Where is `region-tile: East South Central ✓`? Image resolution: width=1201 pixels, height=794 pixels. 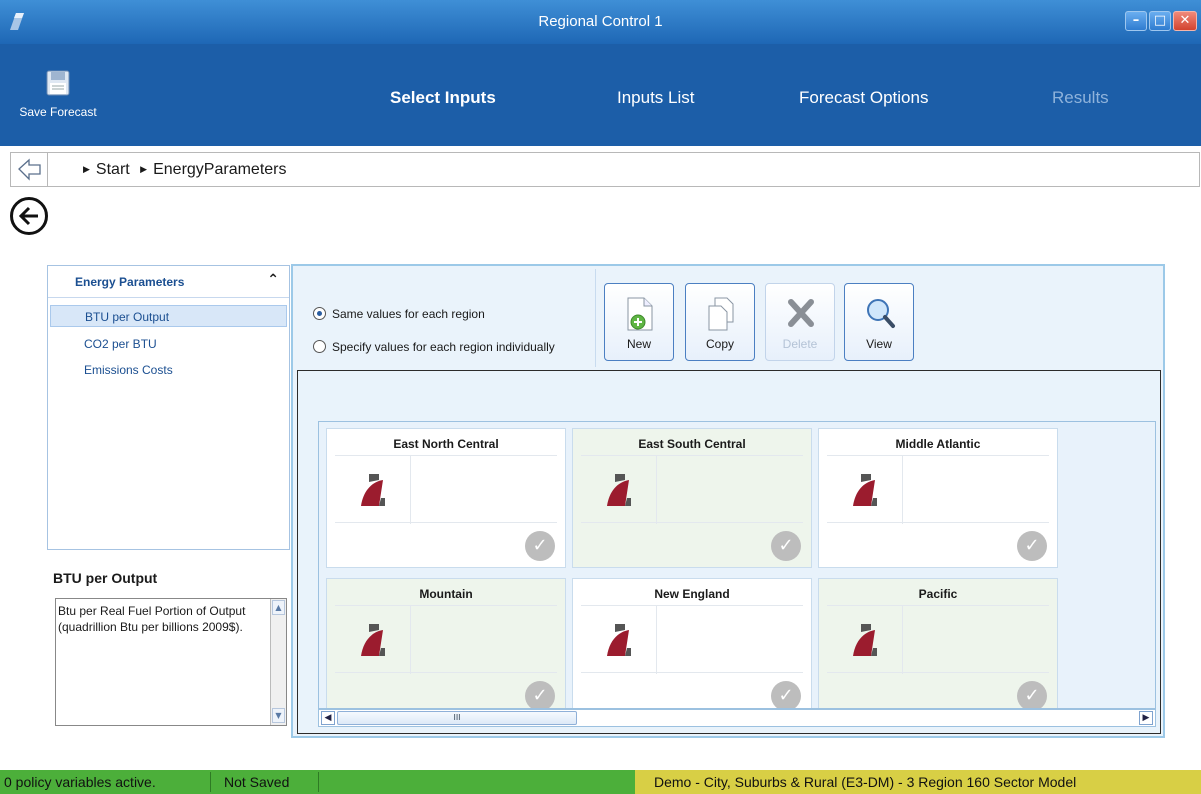 region-tile: East South Central ✓ is located at coordinates (692, 498).